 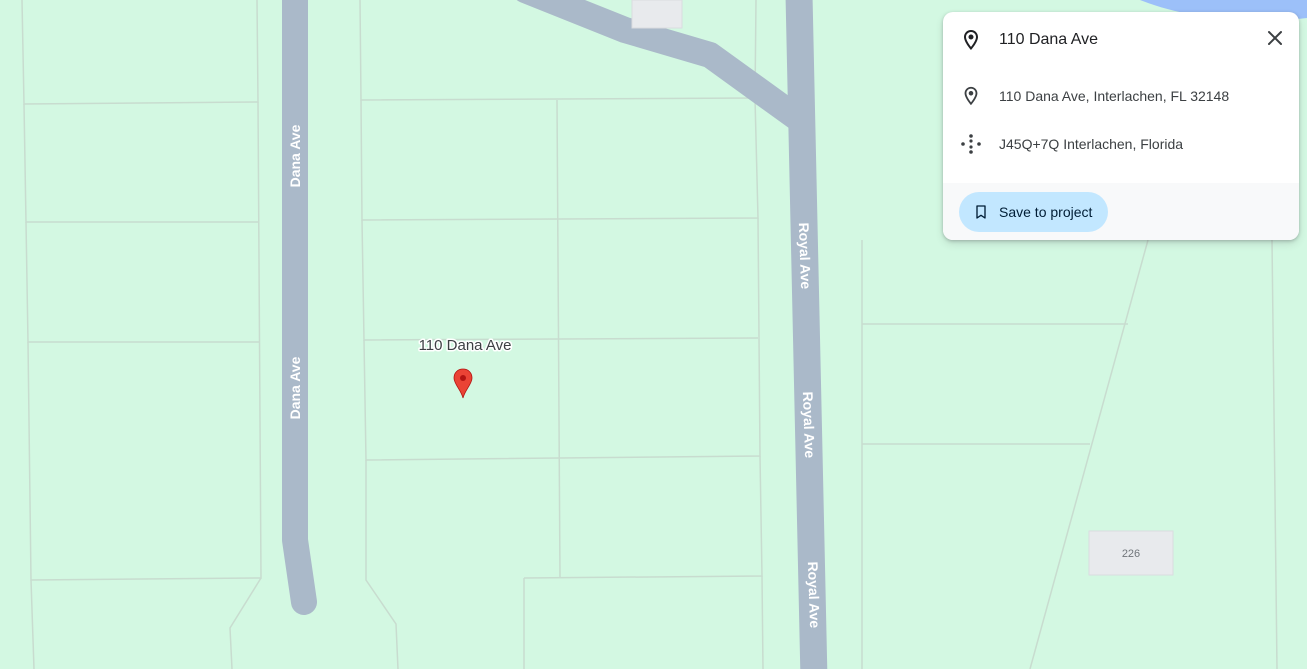 What do you see at coordinates (295, 155) in the screenshot?
I see `road-label-dana-ave-1: Dana Ave` at bounding box center [295, 155].